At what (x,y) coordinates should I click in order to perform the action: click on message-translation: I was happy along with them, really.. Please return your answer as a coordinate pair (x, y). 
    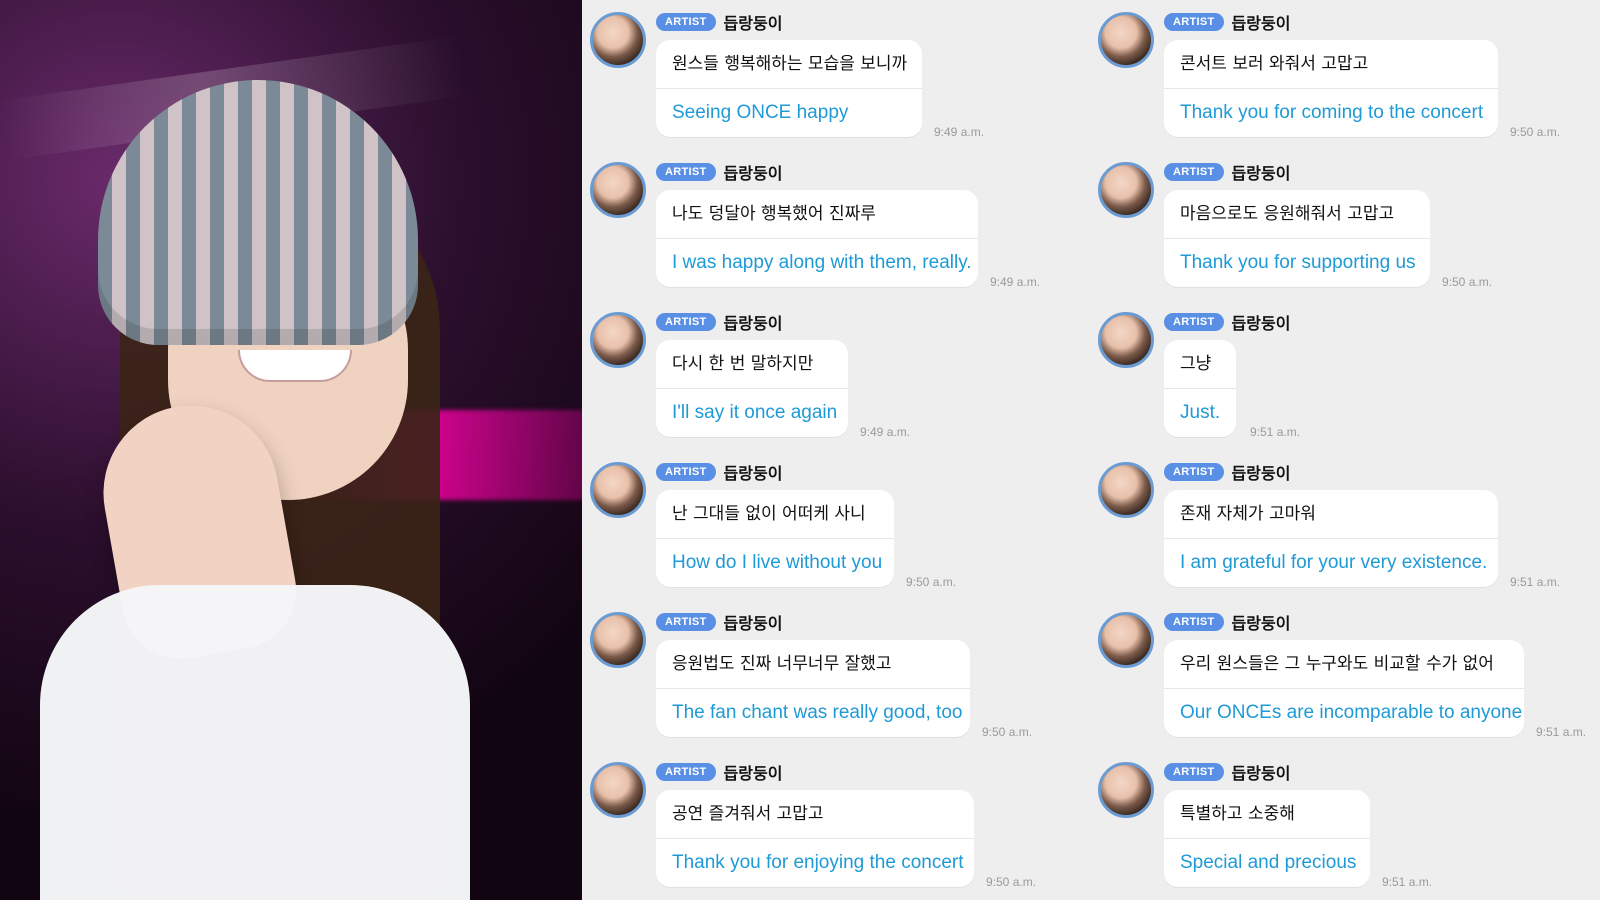
    Looking at the image, I should click on (822, 262).